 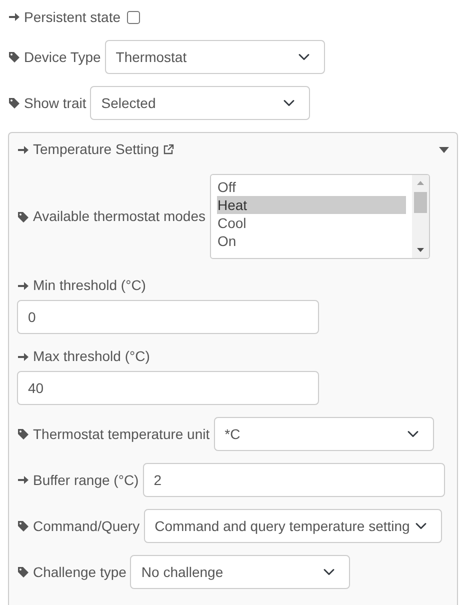 I want to click on checkbox, so click(x=133, y=17).